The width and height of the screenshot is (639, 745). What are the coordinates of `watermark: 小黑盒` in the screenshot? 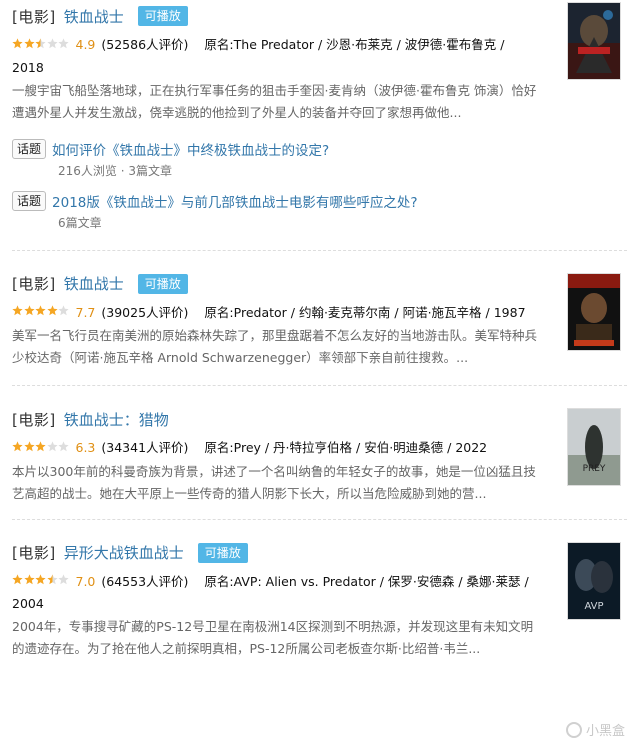 It's located at (595, 729).